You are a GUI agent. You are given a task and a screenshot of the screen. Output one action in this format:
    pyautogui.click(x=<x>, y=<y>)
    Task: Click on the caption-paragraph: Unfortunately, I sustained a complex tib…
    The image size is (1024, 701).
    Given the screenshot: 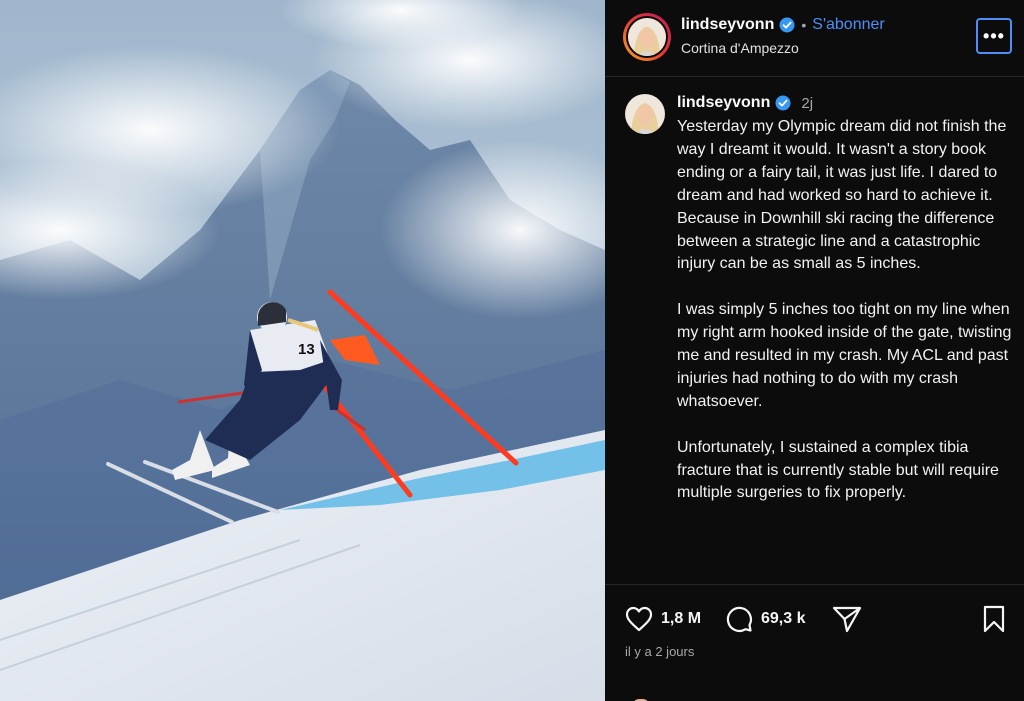 What is the action you would take?
    pyautogui.click(x=838, y=470)
    